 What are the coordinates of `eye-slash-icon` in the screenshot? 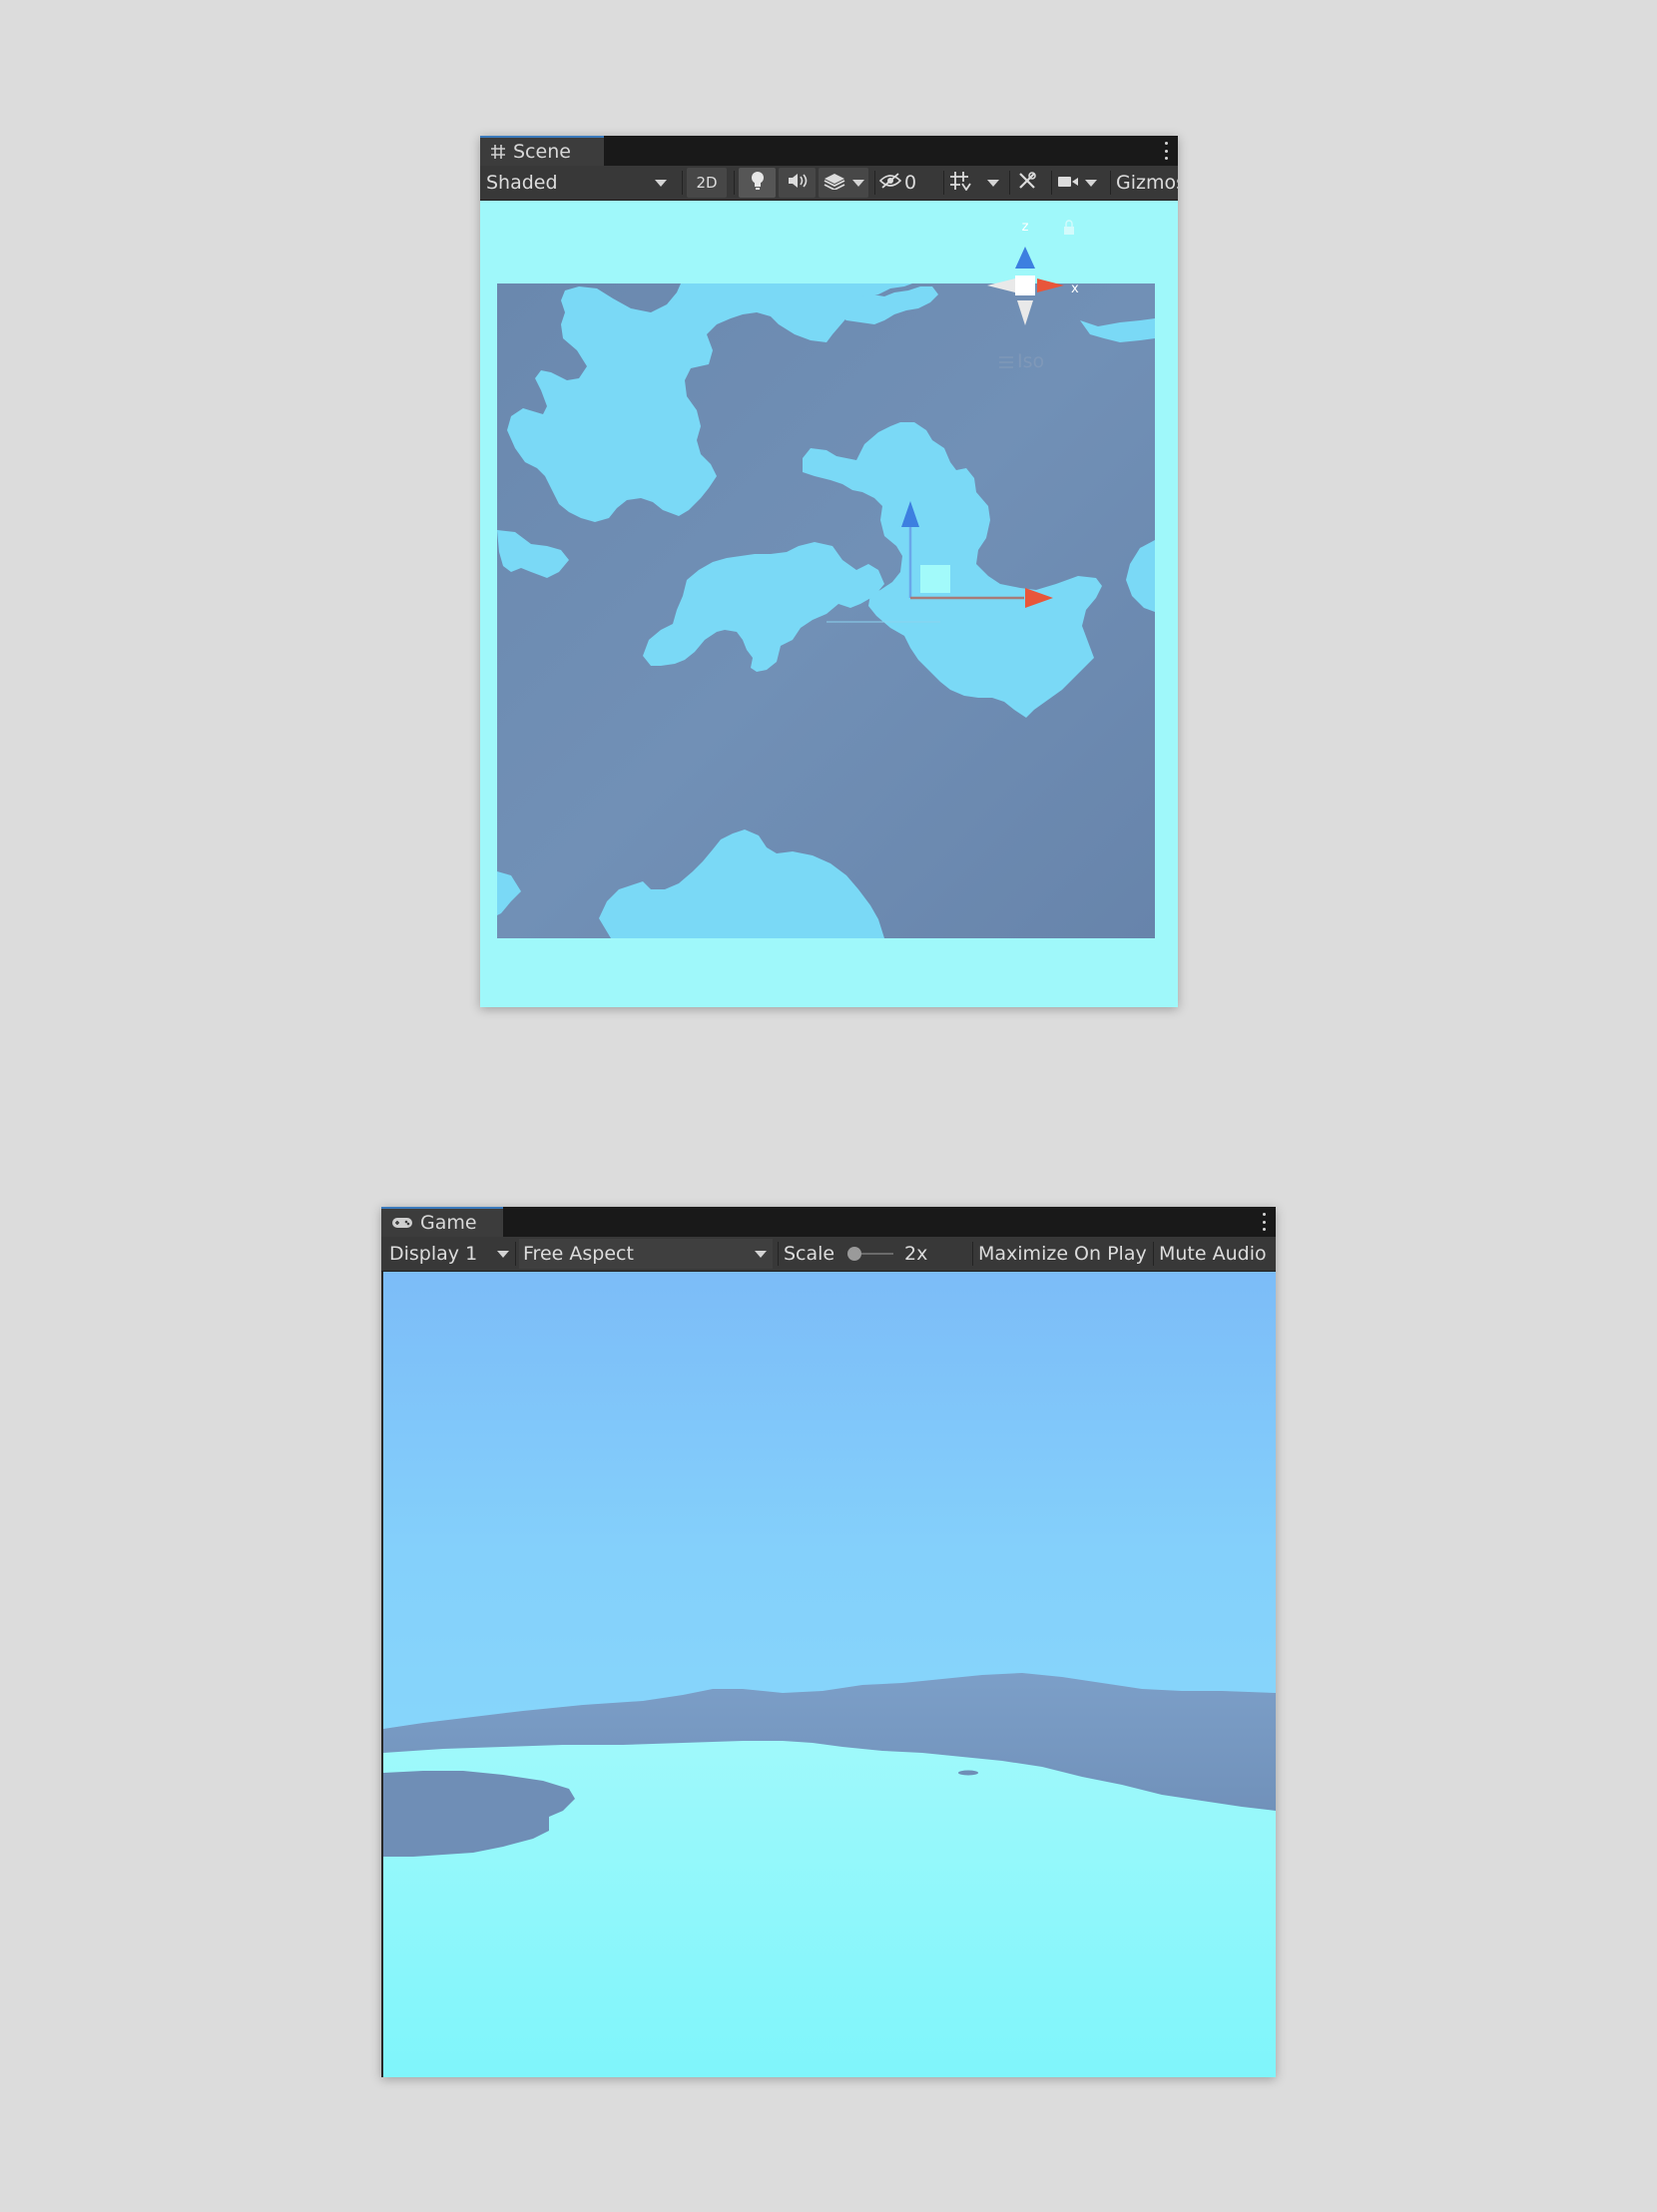 It's located at (890, 183).